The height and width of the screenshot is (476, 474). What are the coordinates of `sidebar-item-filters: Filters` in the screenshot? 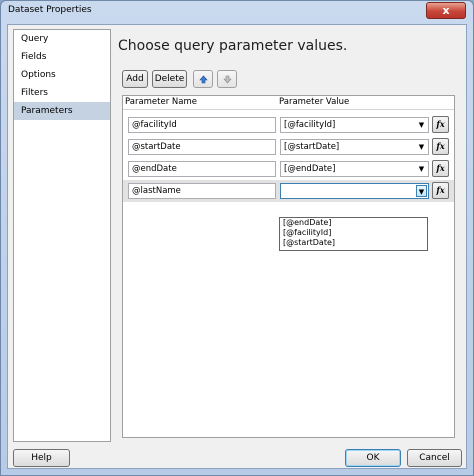 It's located at (62, 93).